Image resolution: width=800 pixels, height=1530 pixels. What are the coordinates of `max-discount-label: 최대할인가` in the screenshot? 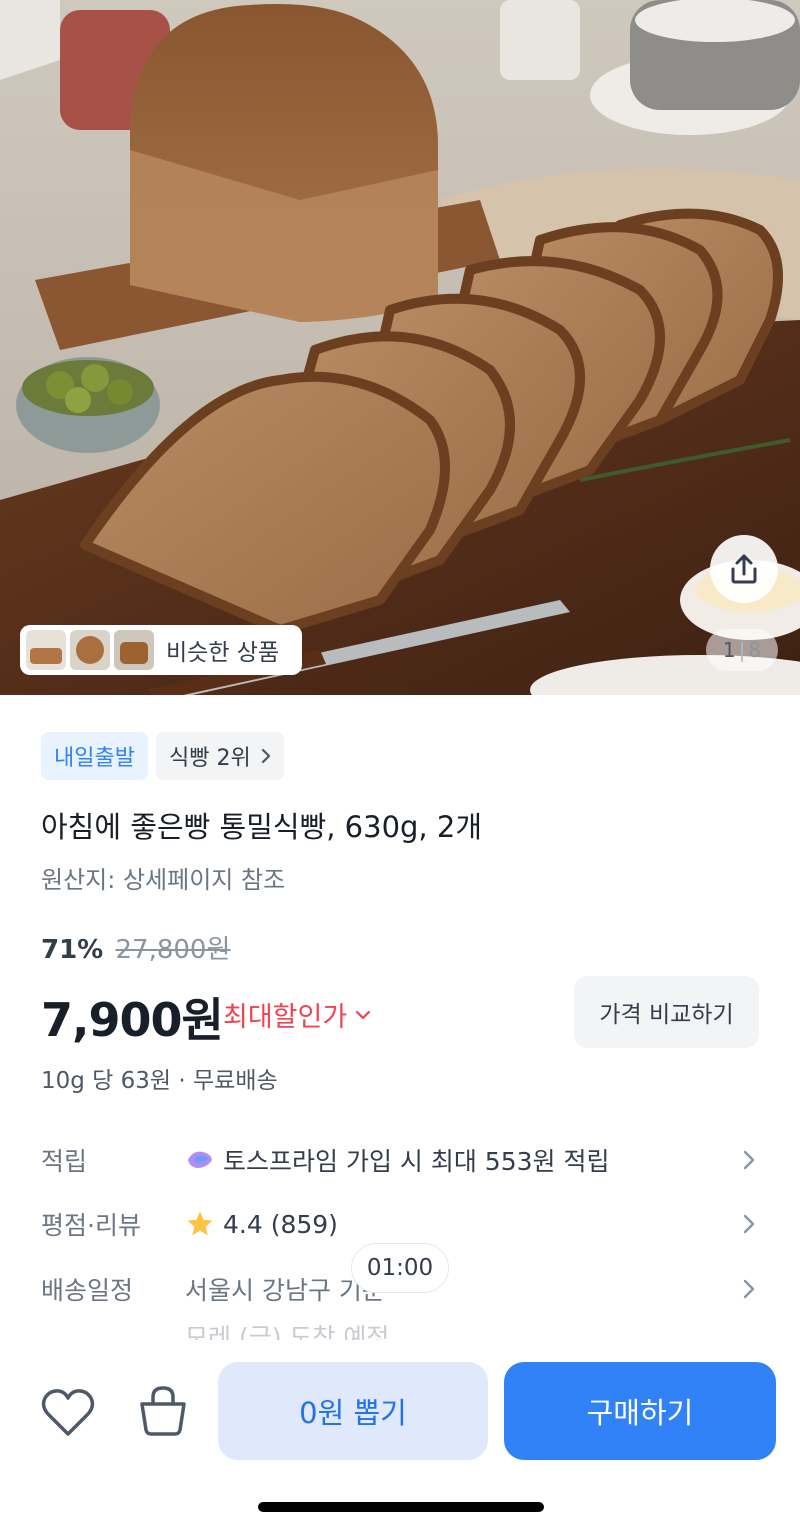 It's located at (285, 1017).